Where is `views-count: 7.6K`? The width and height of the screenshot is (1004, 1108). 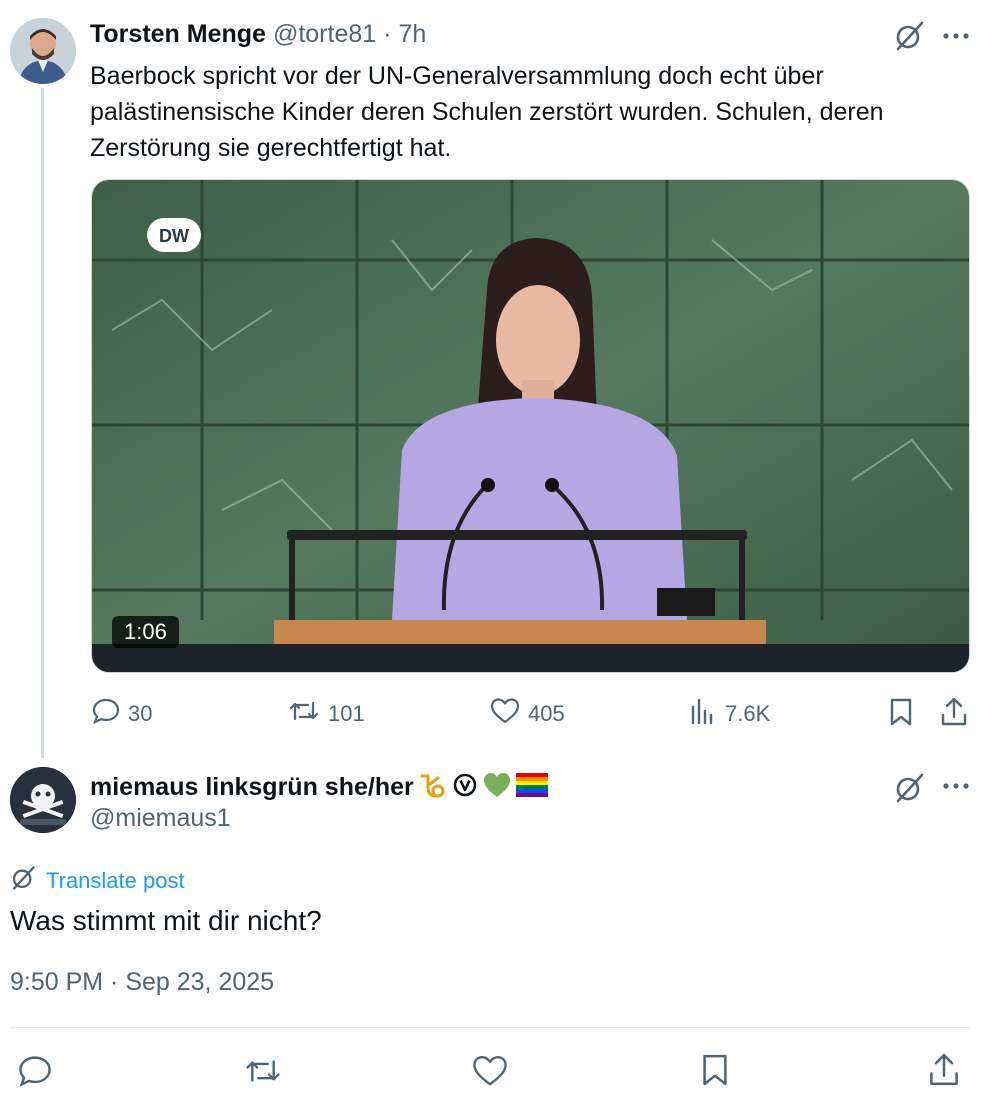
views-count: 7.6K is located at coordinates (748, 713).